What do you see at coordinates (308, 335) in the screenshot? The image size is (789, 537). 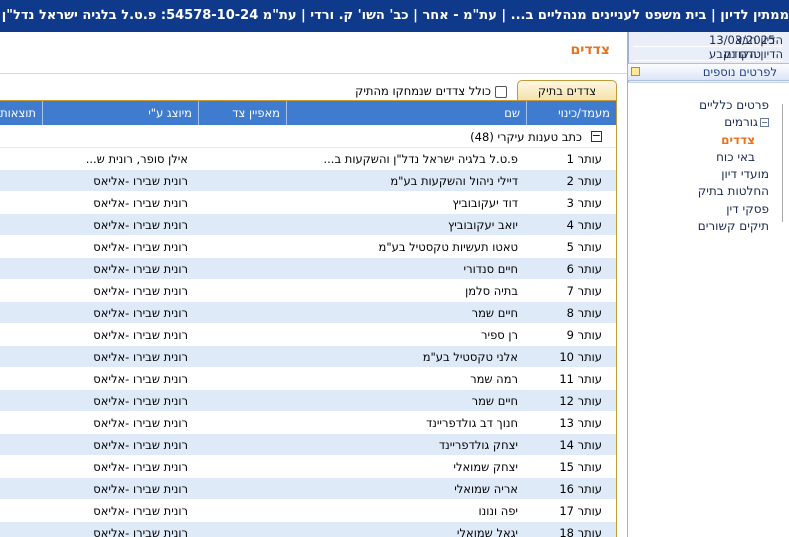 I see `table-row: עותר 9 רן ספיר רונית שבירו -אליאס` at bounding box center [308, 335].